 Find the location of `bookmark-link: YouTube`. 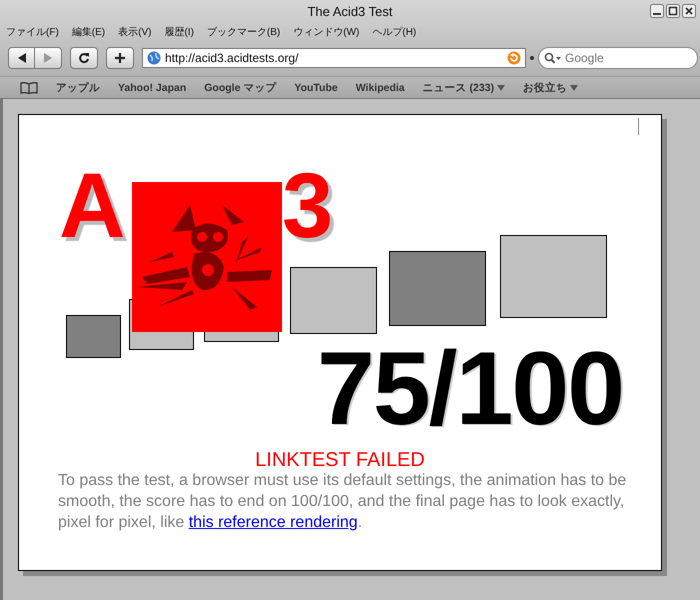

bookmark-link: YouTube is located at coordinates (316, 88).